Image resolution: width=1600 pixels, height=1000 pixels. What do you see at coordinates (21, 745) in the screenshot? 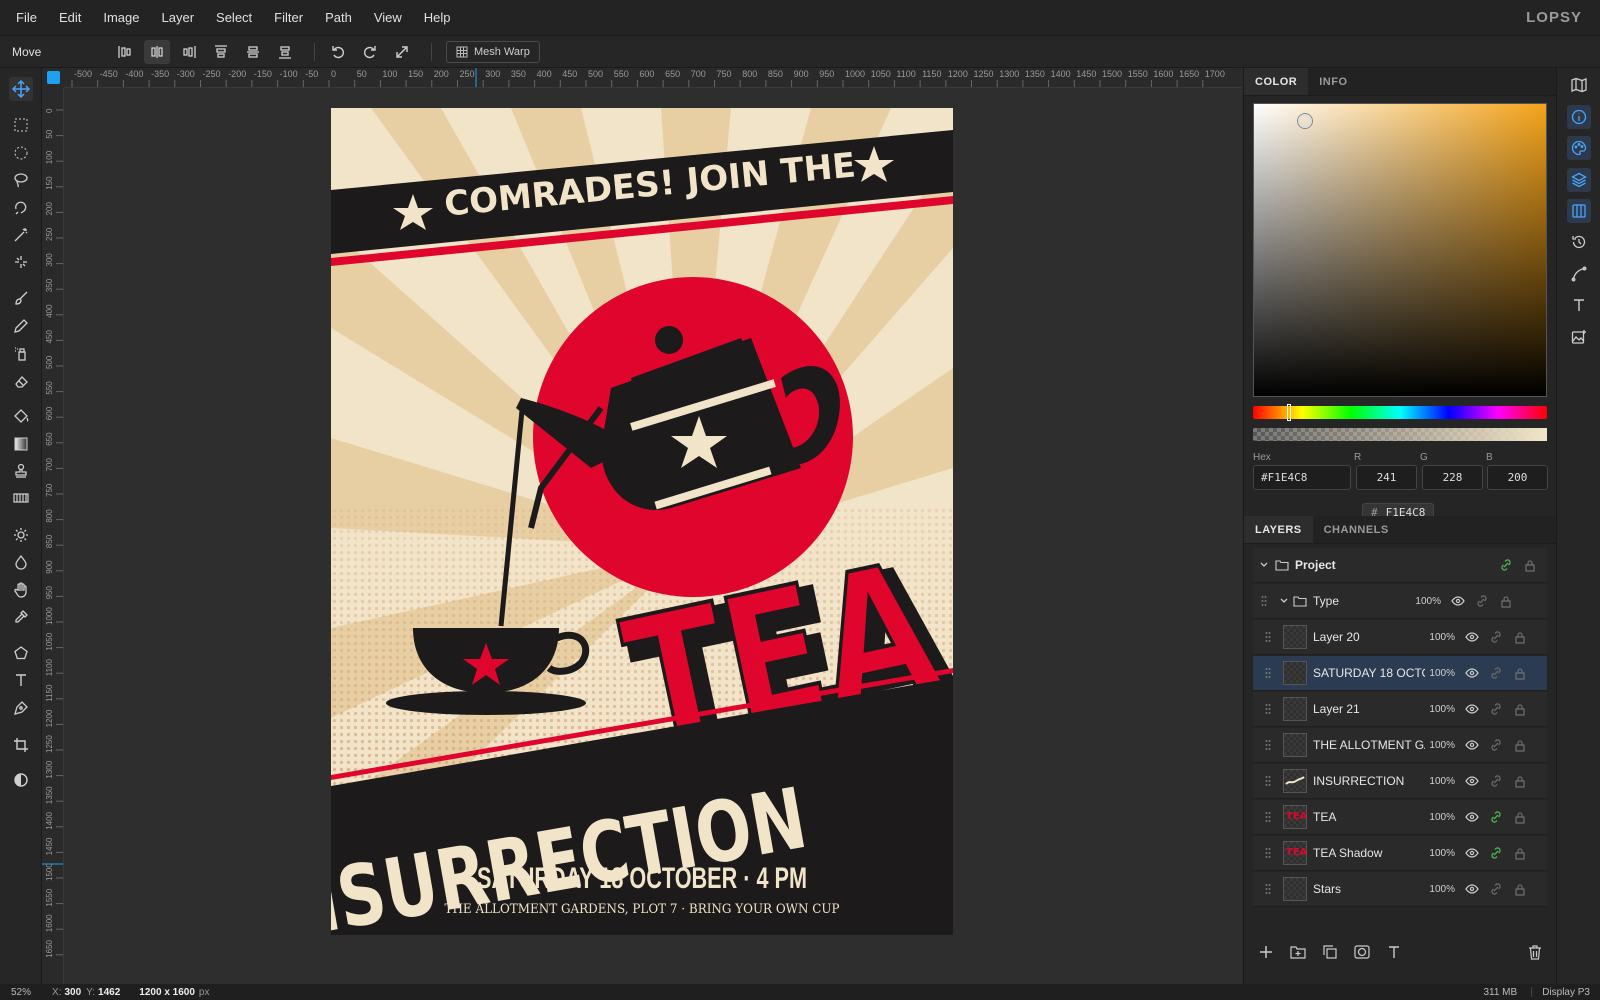
I see `crop-tool` at bounding box center [21, 745].